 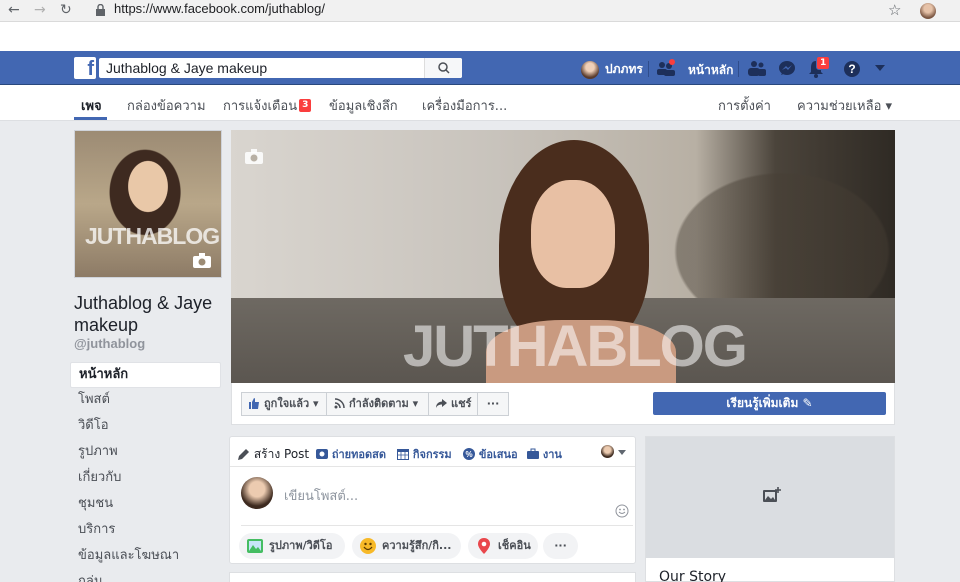 What do you see at coordinates (85, 68) in the screenshot?
I see `facebook-logo-icon: f` at bounding box center [85, 68].